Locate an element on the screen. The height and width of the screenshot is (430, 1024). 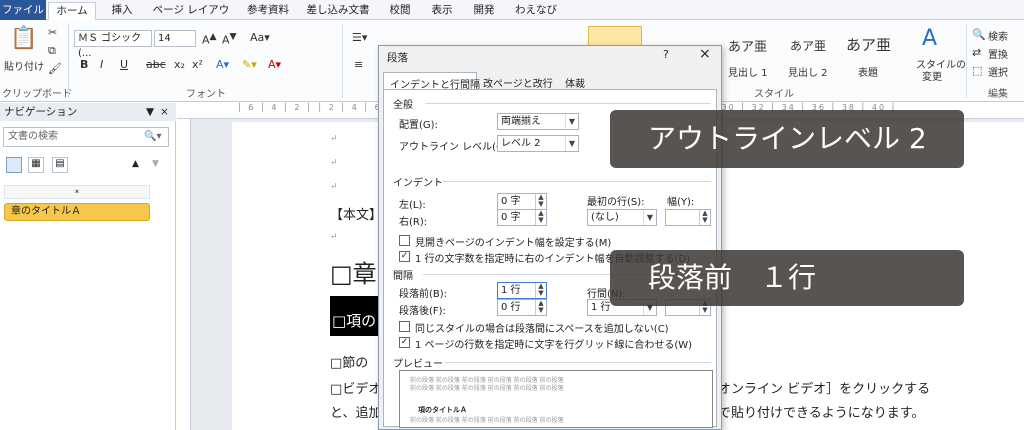
style-heading2: 見出し 2 is located at coordinates (808, 71).